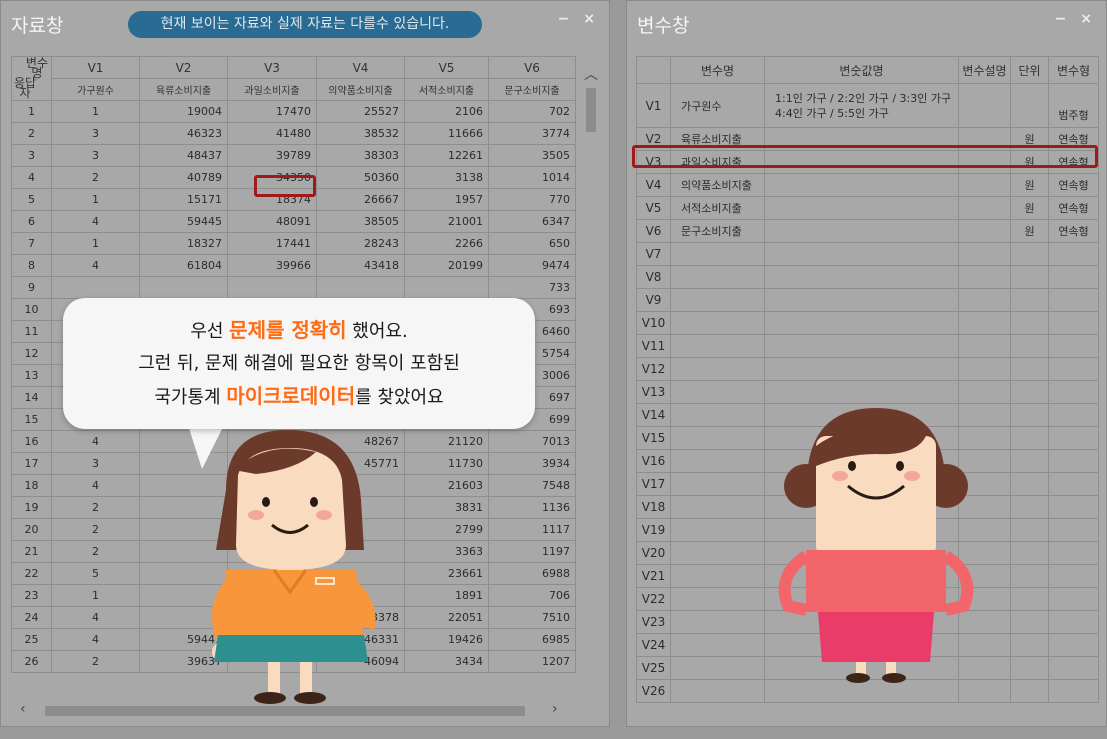  What do you see at coordinates (867, 277) in the screenshot?
I see `variable-row: V8` at bounding box center [867, 277].